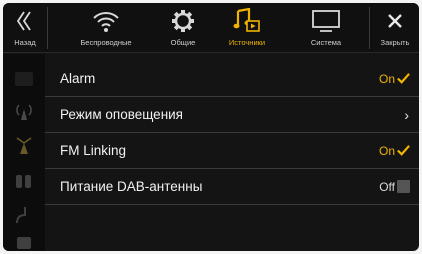 Image resolution: width=422 pixels, height=254 pixels. What do you see at coordinates (183, 21) in the screenshot?
I see `gear-icon` at bounding box center [183, 21].